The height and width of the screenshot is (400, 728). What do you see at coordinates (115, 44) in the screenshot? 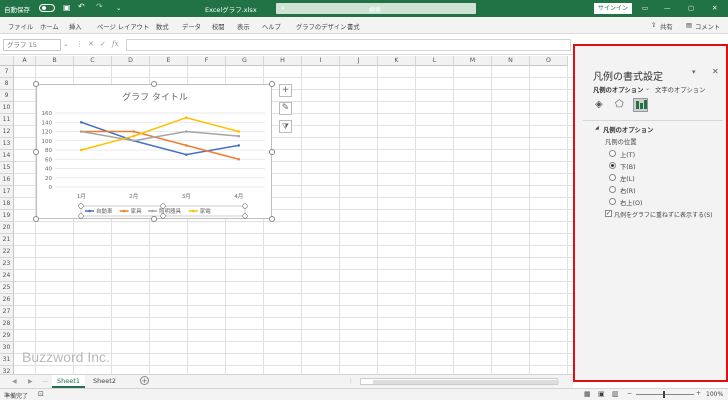
I see `fx-icon: fx` at bounding box center [115, 44].